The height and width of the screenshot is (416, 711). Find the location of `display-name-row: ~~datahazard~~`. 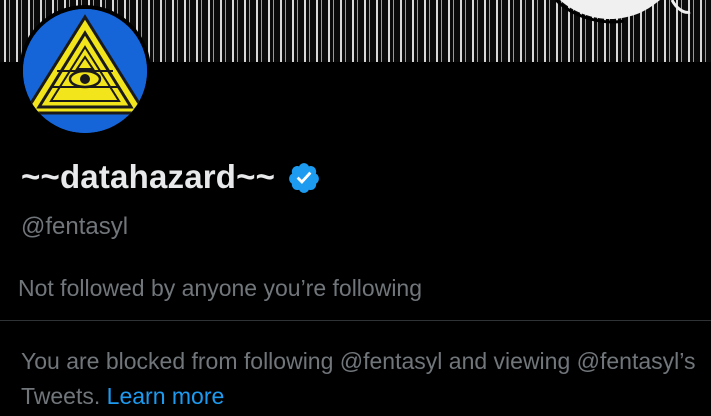

display-name-row: ~~datahazard~~ is located at coordinates (171, 177).